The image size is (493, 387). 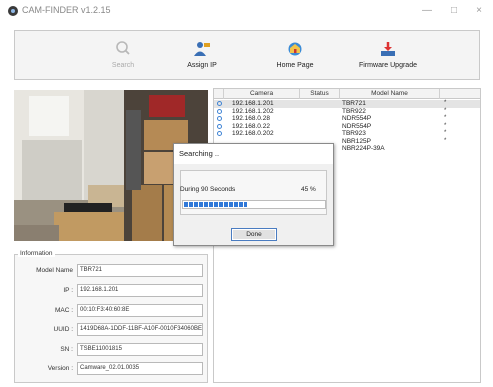 I want to click on info-row-model: Model Name TBR721, so click(x=111, y=271).